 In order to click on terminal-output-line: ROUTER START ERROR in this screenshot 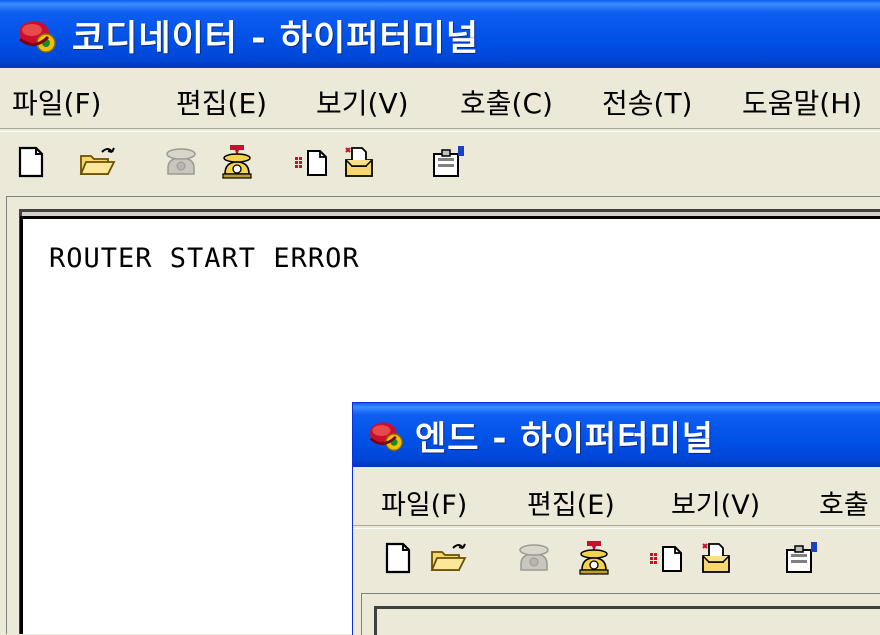, I will do `click(204, 258)`.